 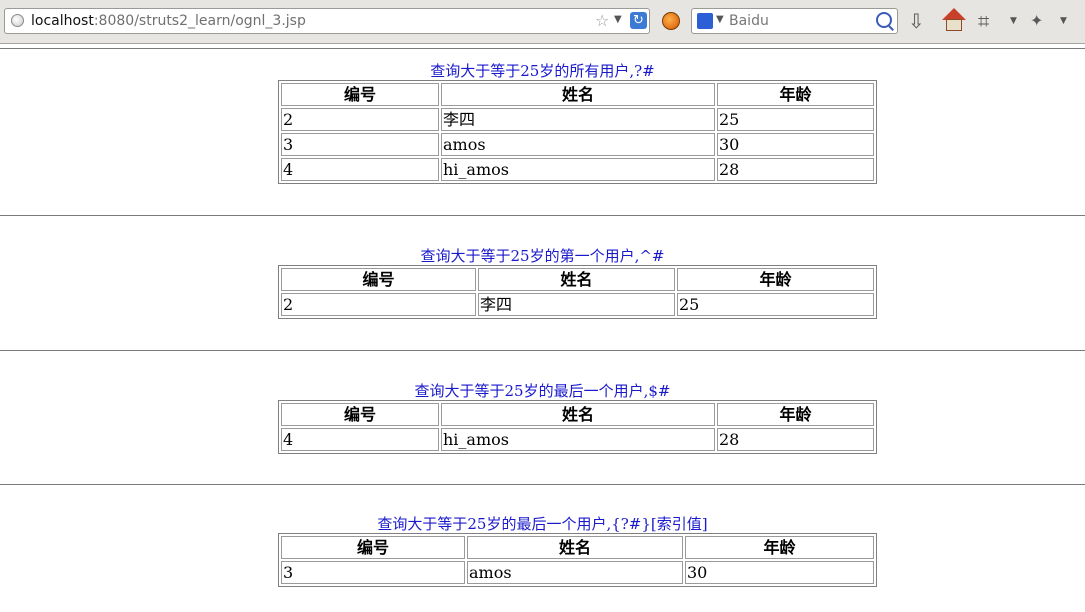 I want to click on search-engine-icon, so click(x=705, y=21).